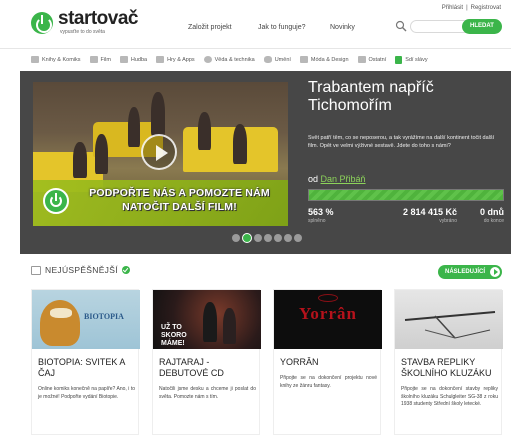 Image resolution: width=511 pixels, height=435 pixels. Describe the element at coordinates (36, 270) in the screenshot. I see `trophy-icon` at that location.